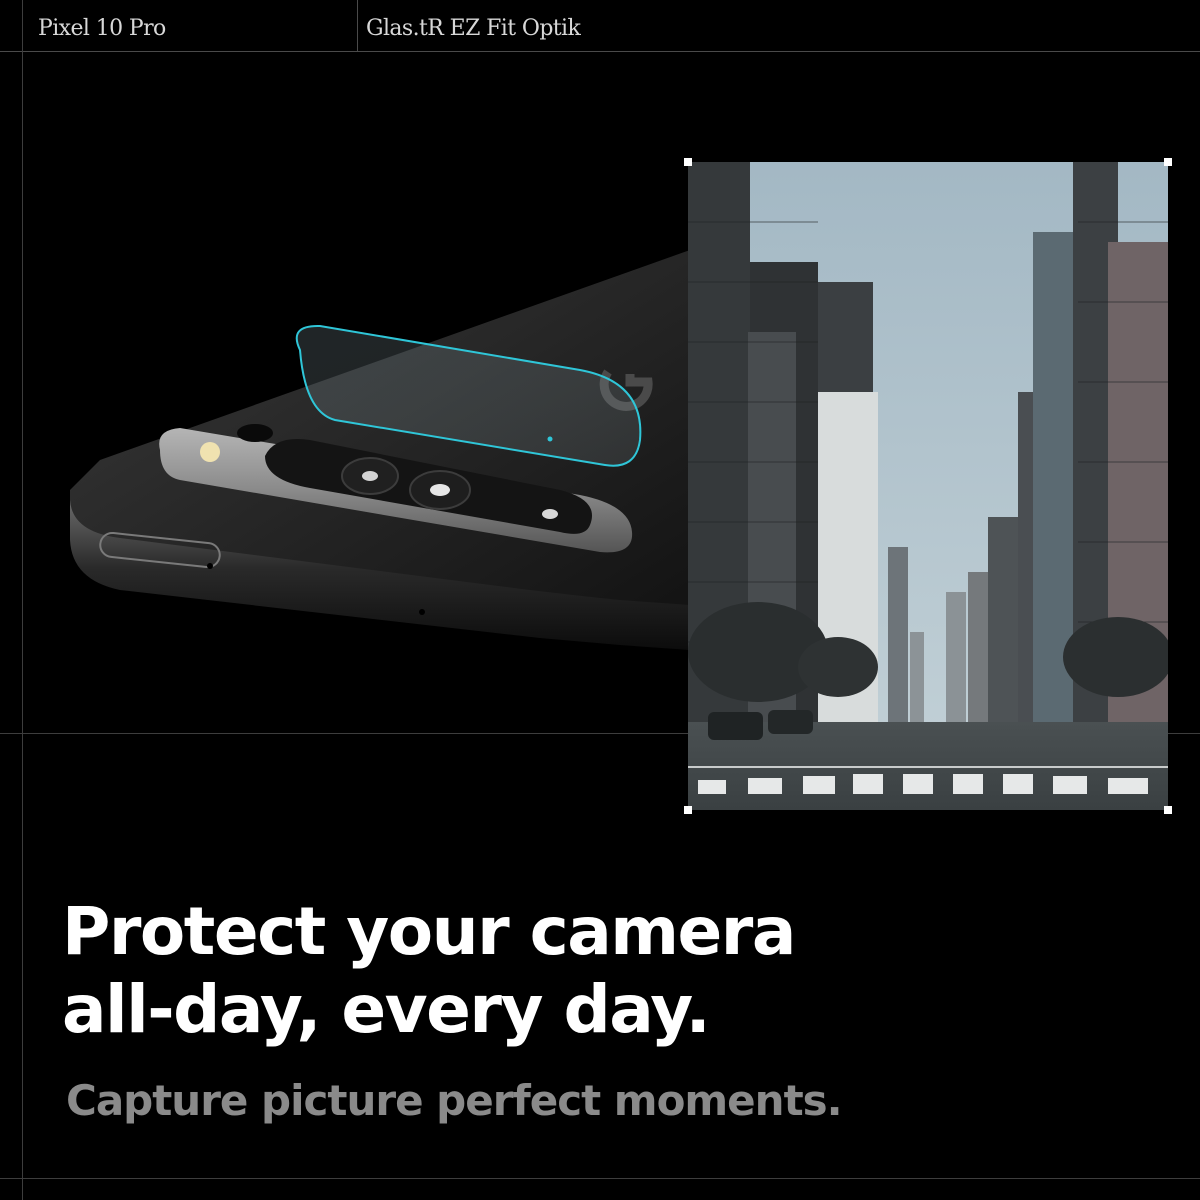 This screenshot has height=1200, width=1200. I want to click on headline: Protect your camera all-day, every day., so click(429, 971).